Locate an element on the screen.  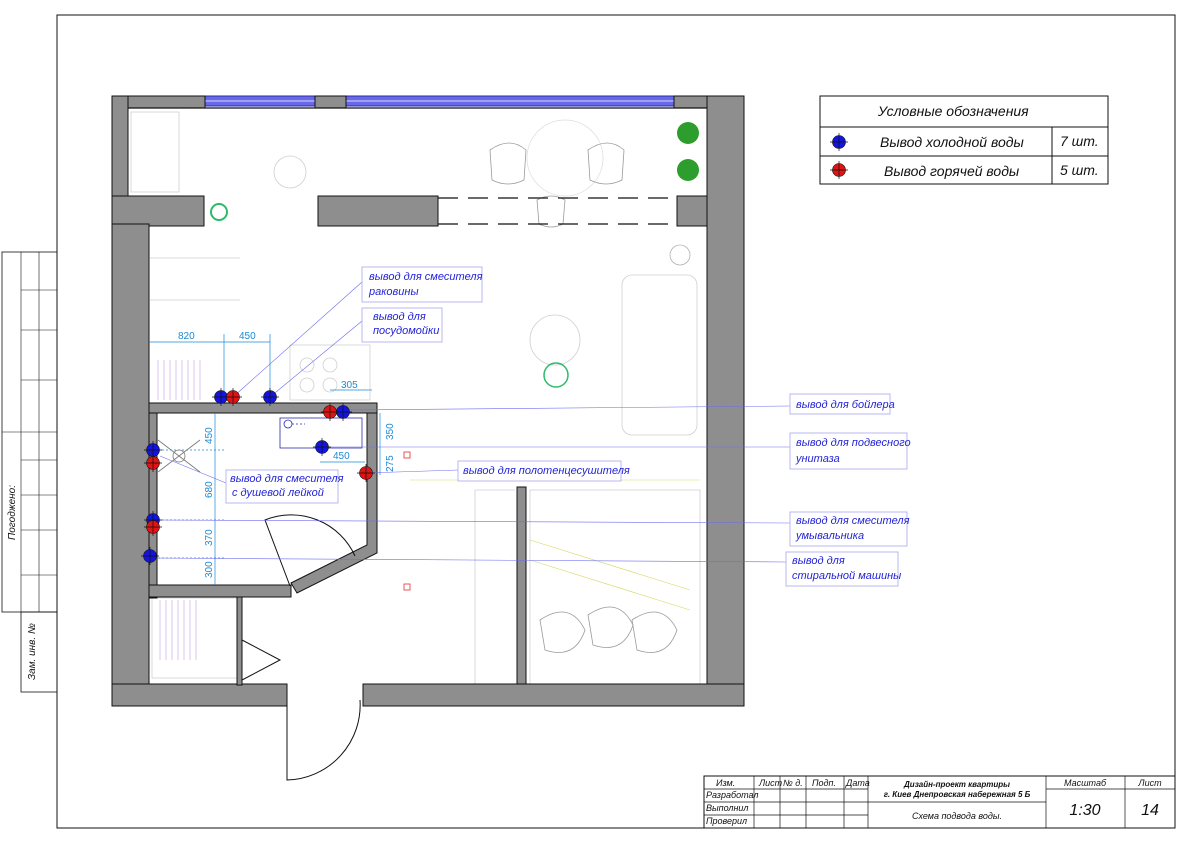
callout-towel-dryer: вывод для полотенцесушителя is located at coordinates (546, 471).